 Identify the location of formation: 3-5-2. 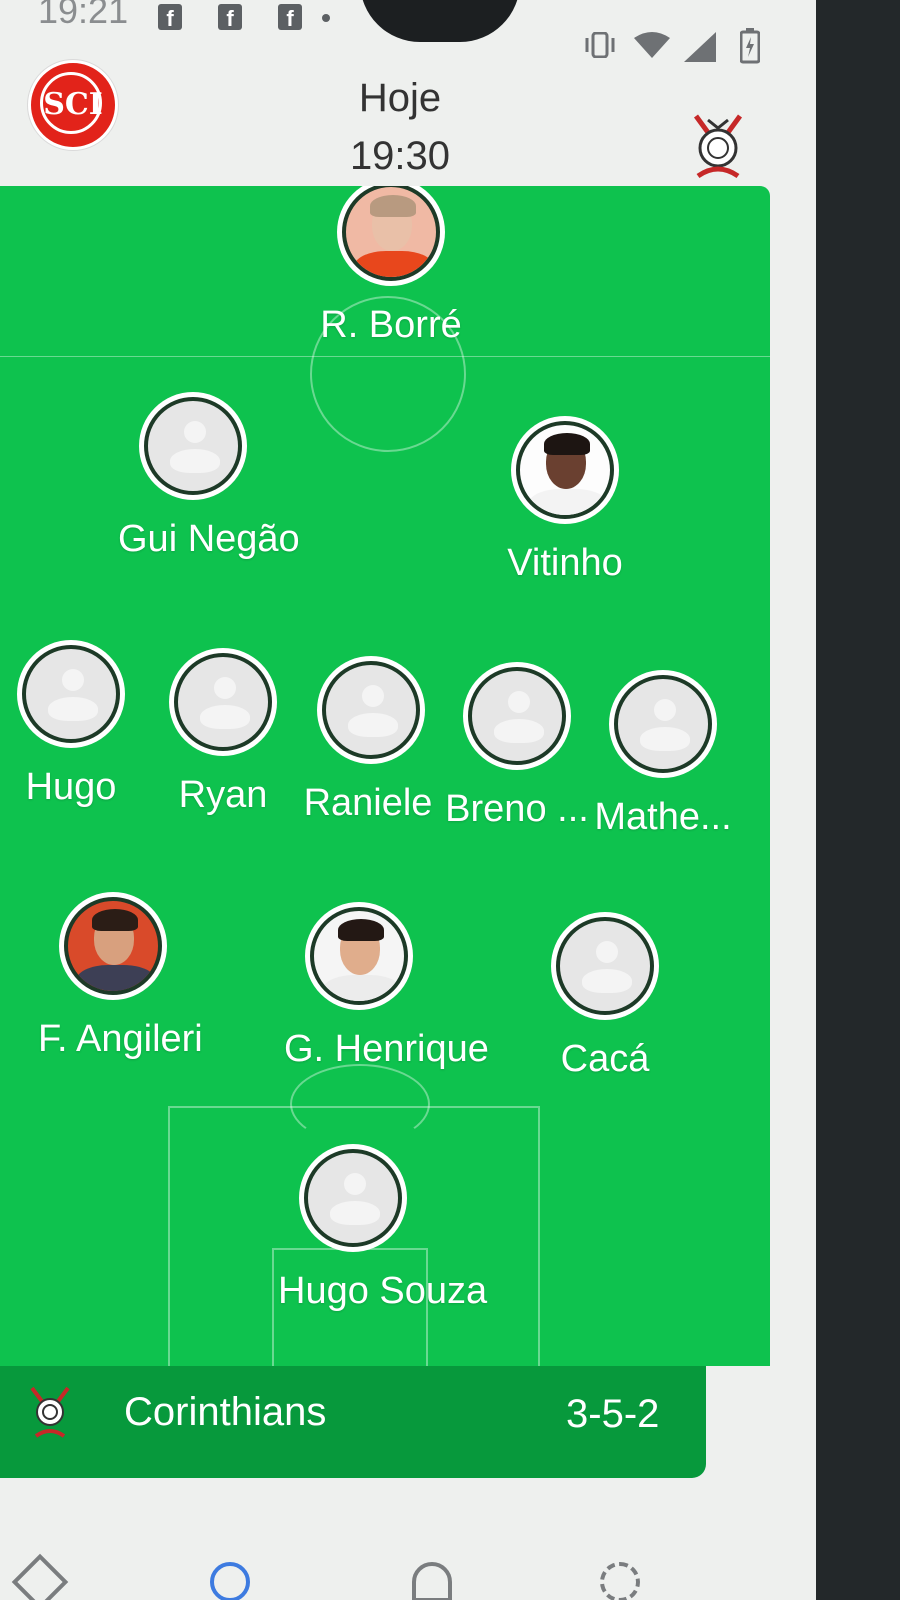
(613, 1414).